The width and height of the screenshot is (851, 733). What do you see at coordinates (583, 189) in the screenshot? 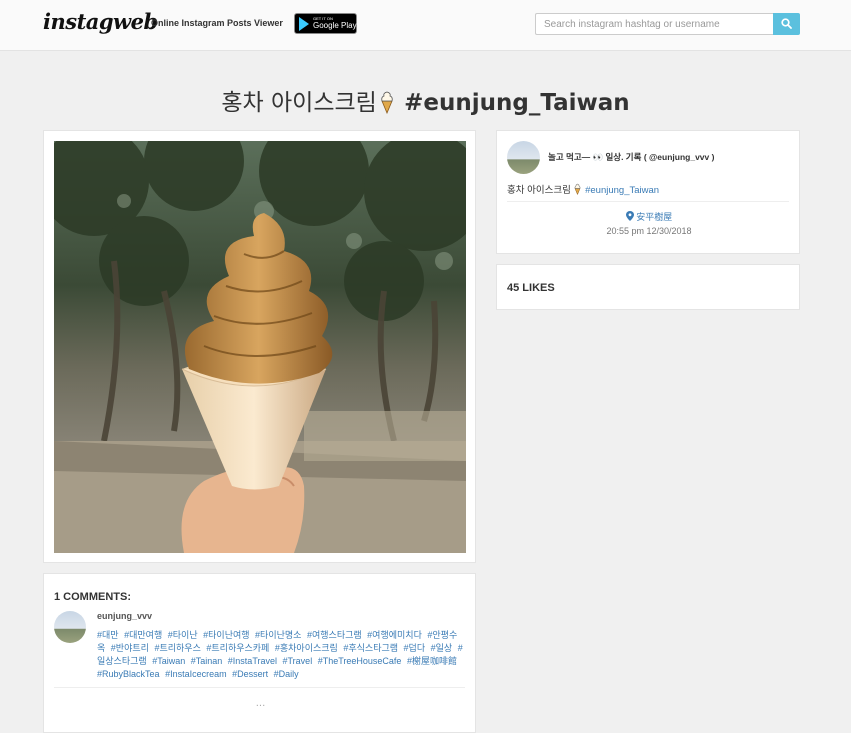
I see `post-caption: 홍차 아이스크림 #eunjung_Taiwan` at bounding box center [583, 189].